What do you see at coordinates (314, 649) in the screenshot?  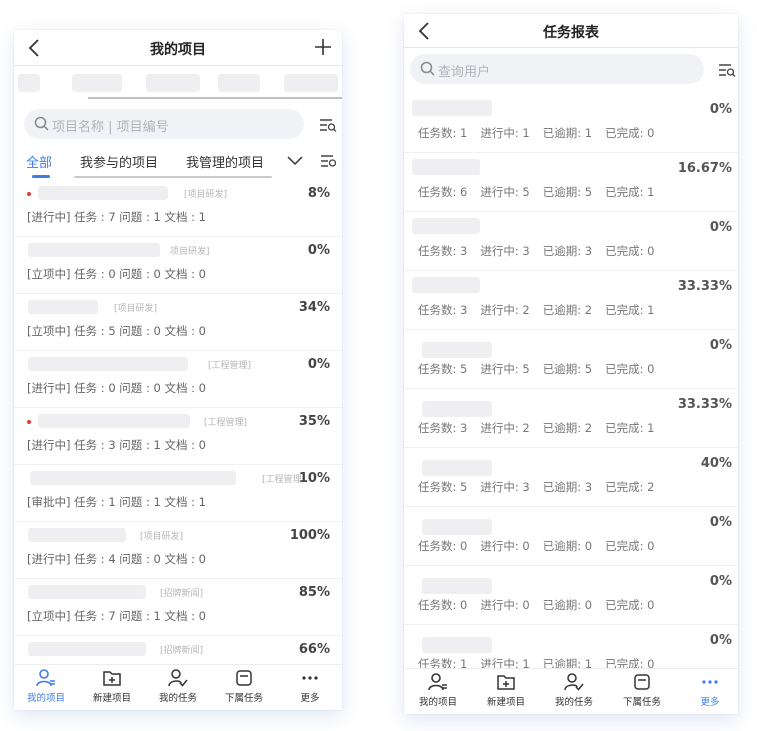 I see `project-progress: 66%` at bounding box center [314, 649].